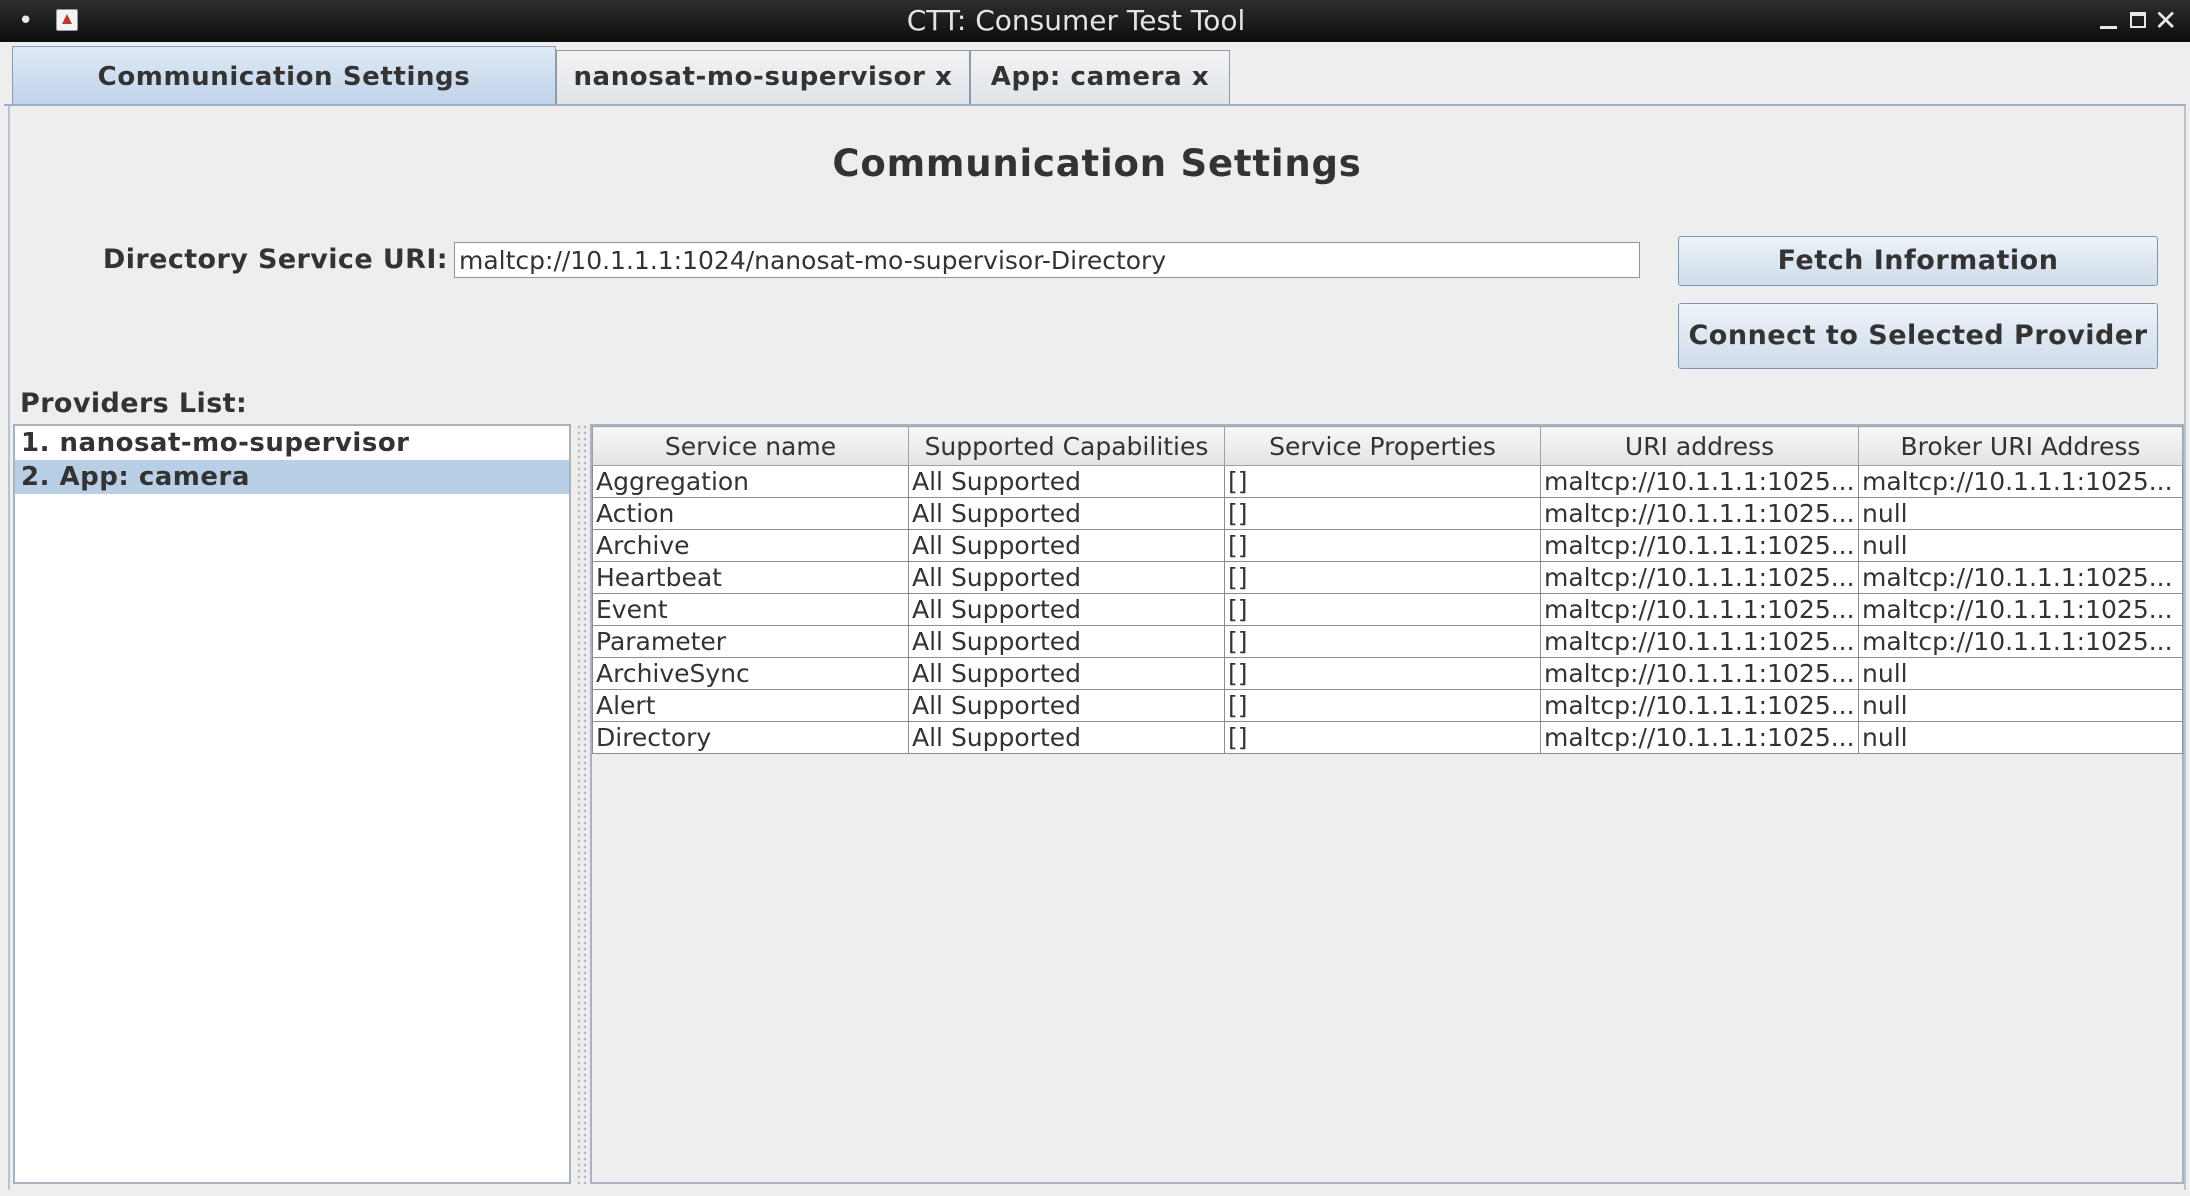  I want to click on page-title: Communication Settings, so click(1097, 163).